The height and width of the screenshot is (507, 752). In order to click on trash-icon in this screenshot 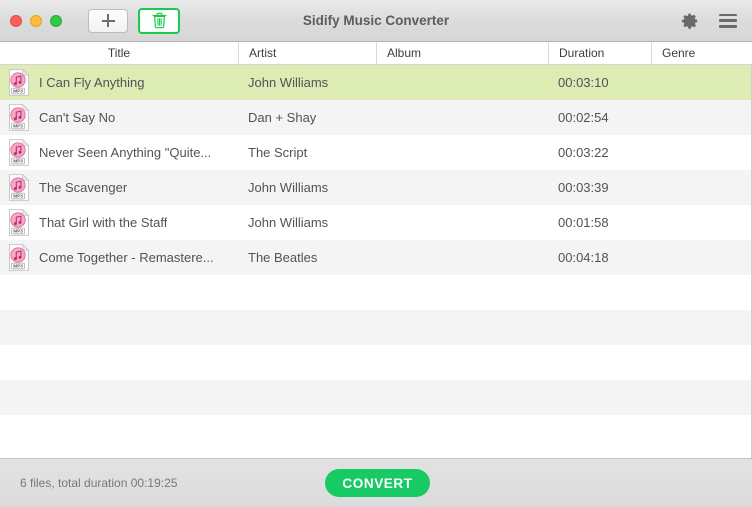, I will do `click(159, 20)`.